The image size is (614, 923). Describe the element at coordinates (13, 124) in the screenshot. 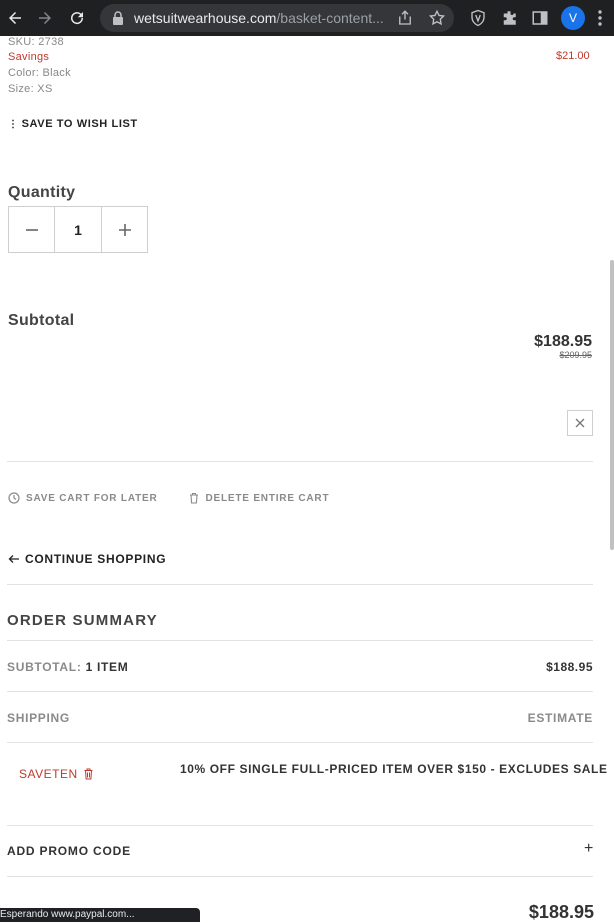

I see `vertical-dots-icon: ⋮` at that location.